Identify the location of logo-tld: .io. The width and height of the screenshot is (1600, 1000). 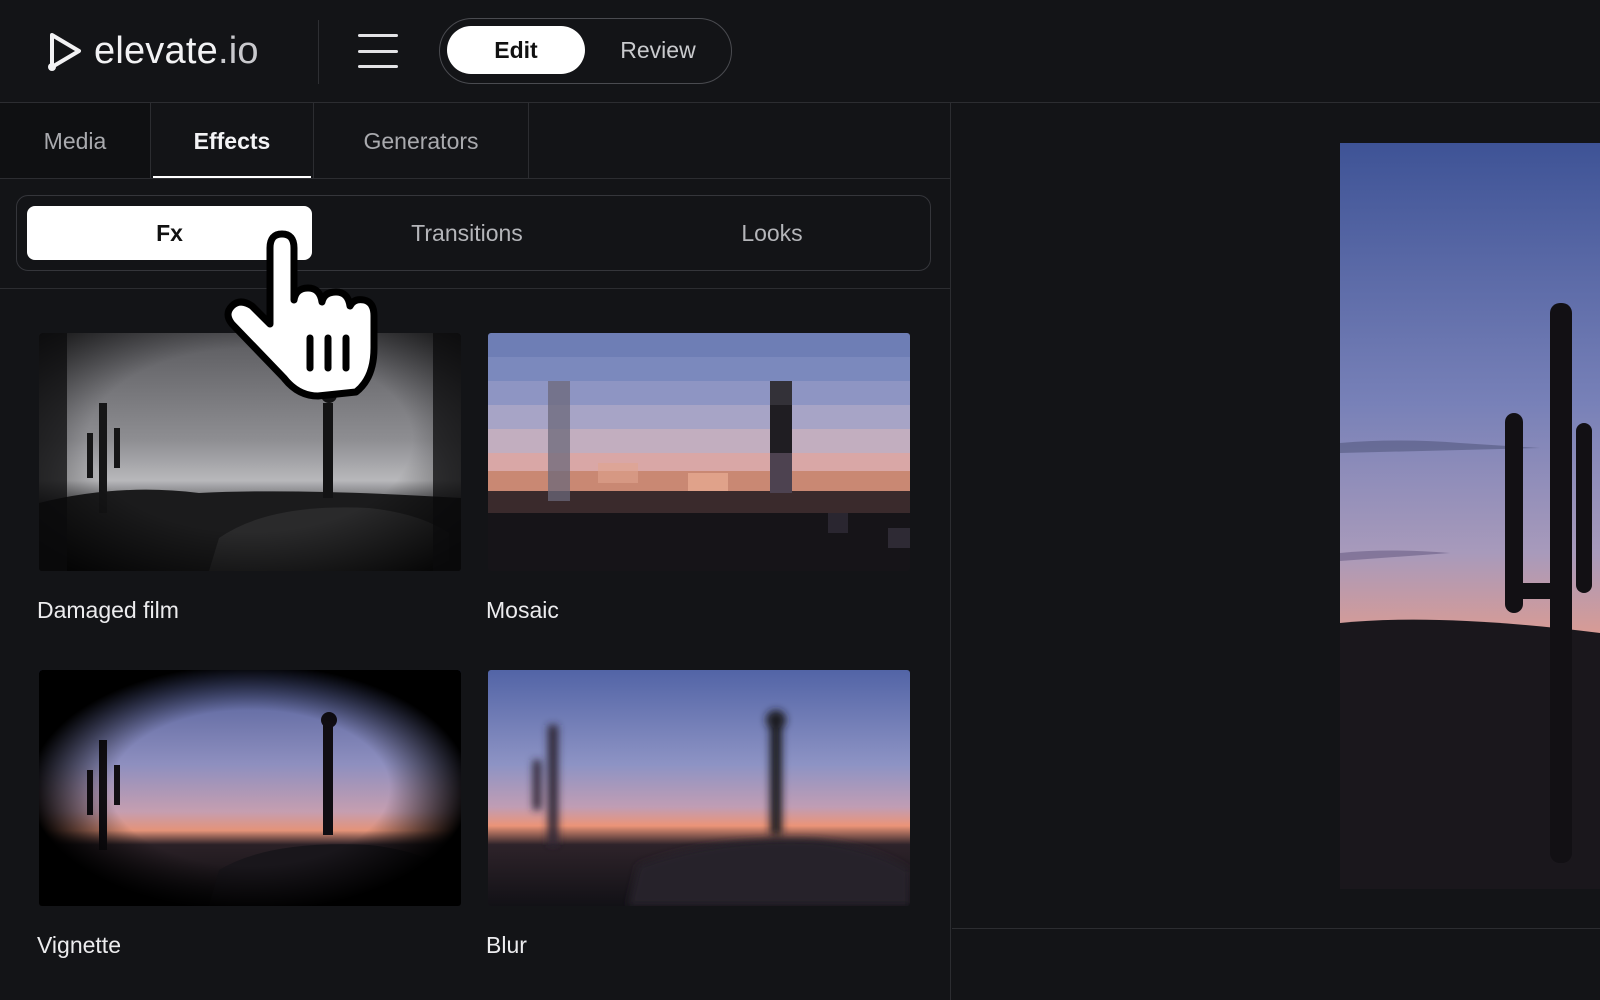
(238, 50).